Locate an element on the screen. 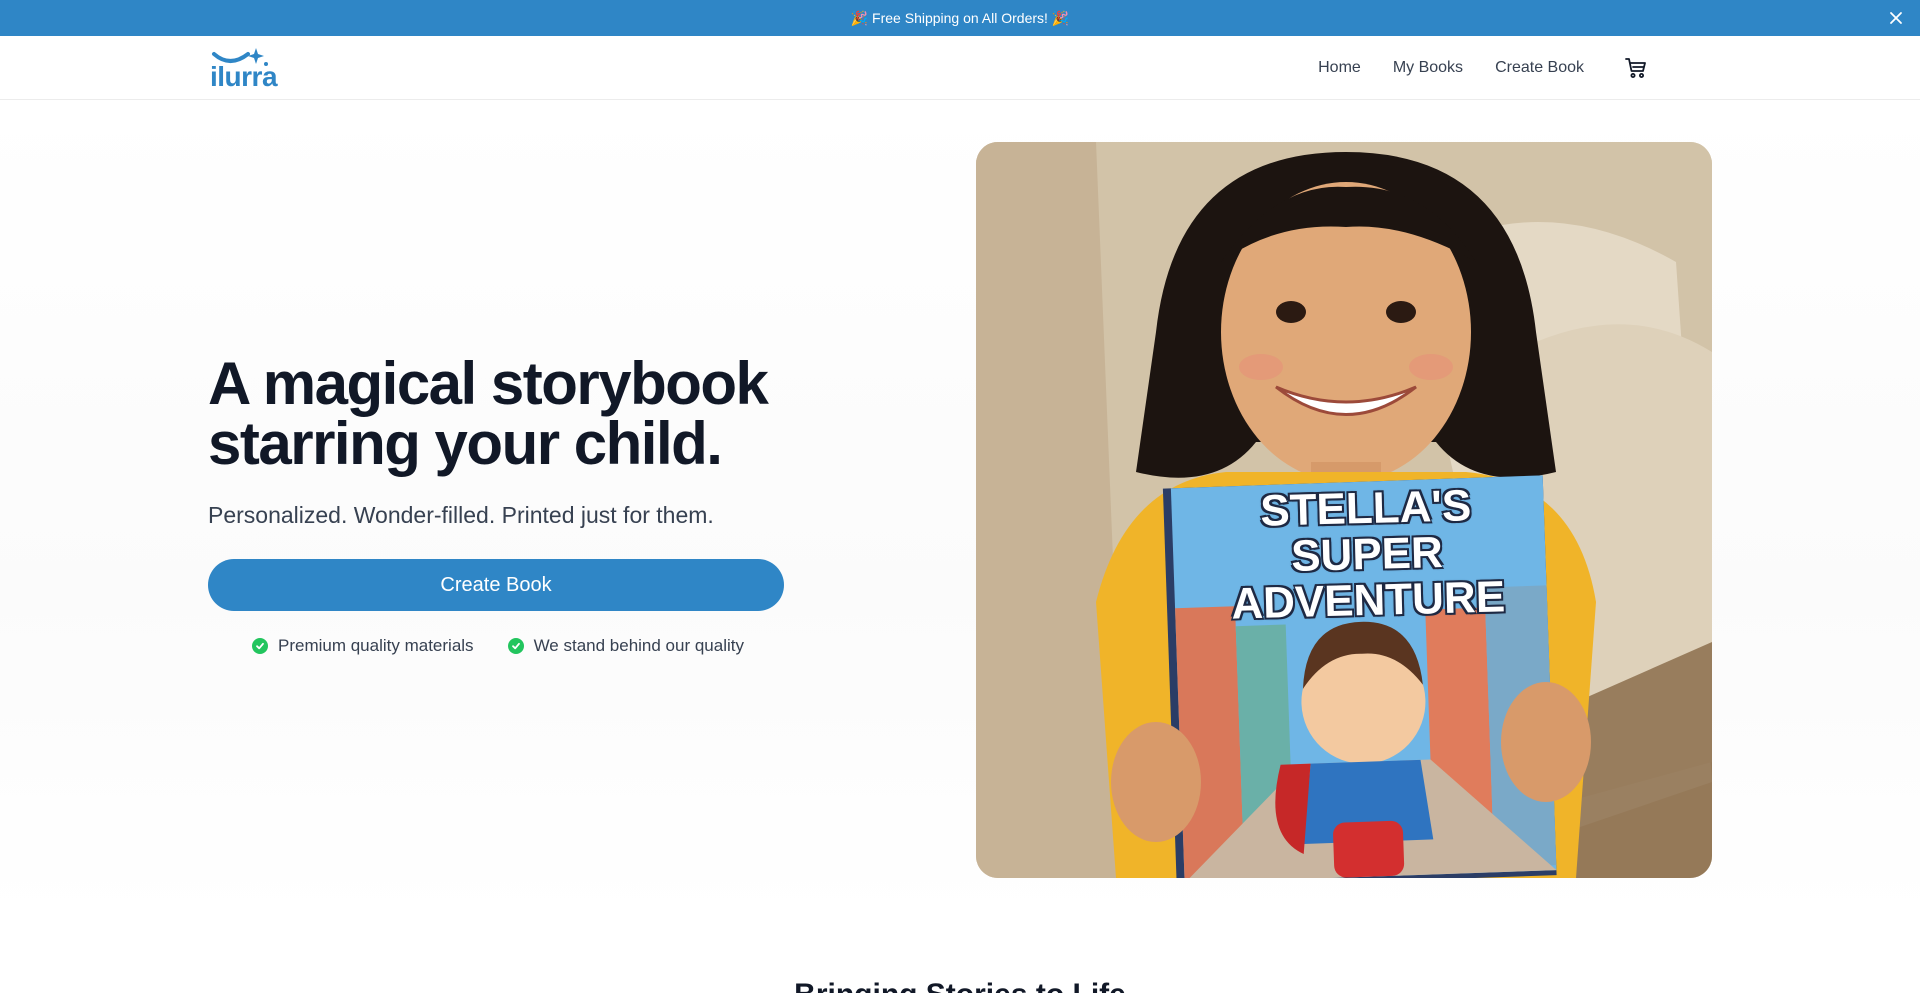 This screenshot has height=993, width=1920. main-nav: Home My Books Create Book is located at coordinates (1467, 68).